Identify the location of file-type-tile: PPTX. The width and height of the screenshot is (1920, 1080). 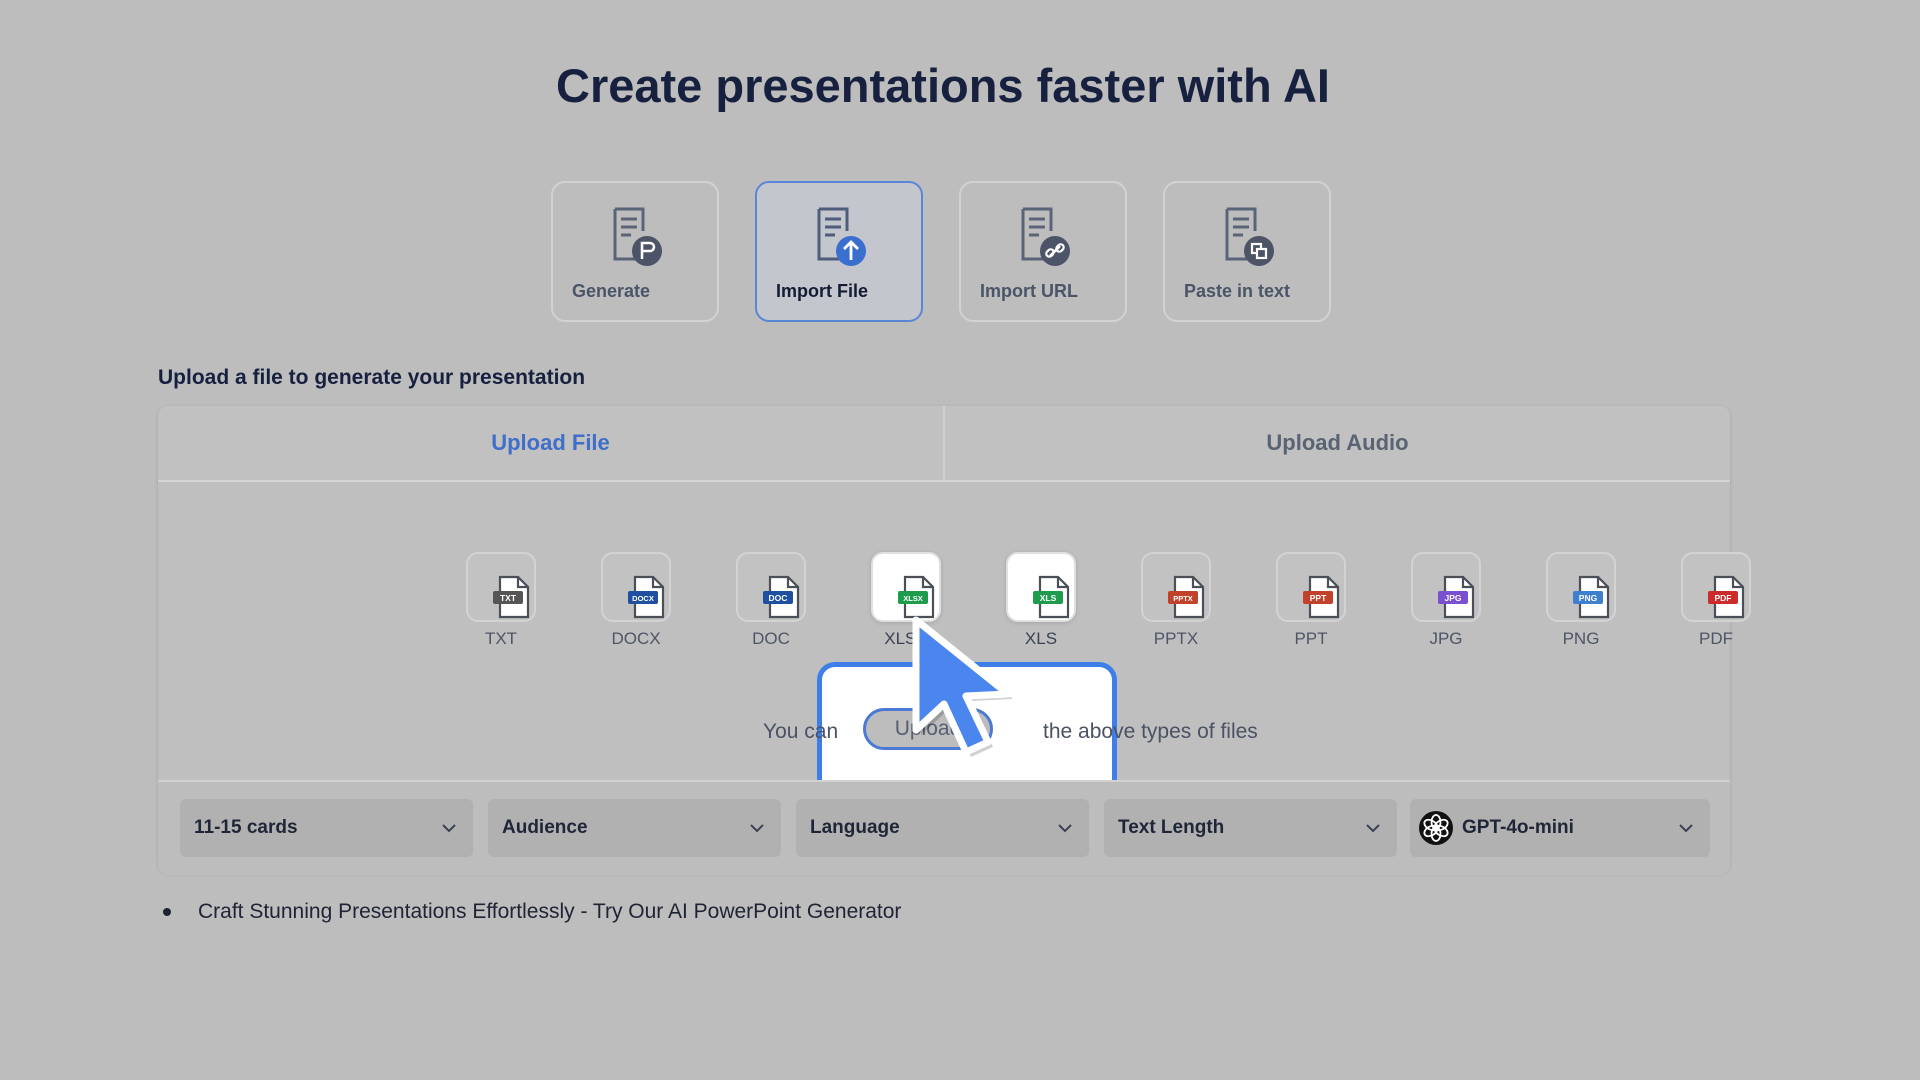
(1176, 587).